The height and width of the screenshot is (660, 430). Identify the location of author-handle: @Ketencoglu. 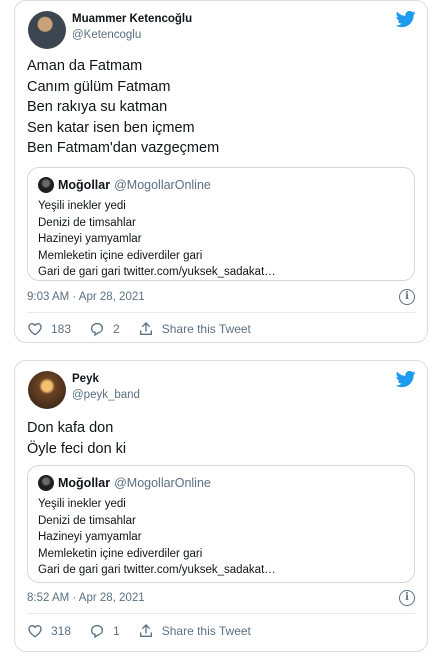
(106, 35).